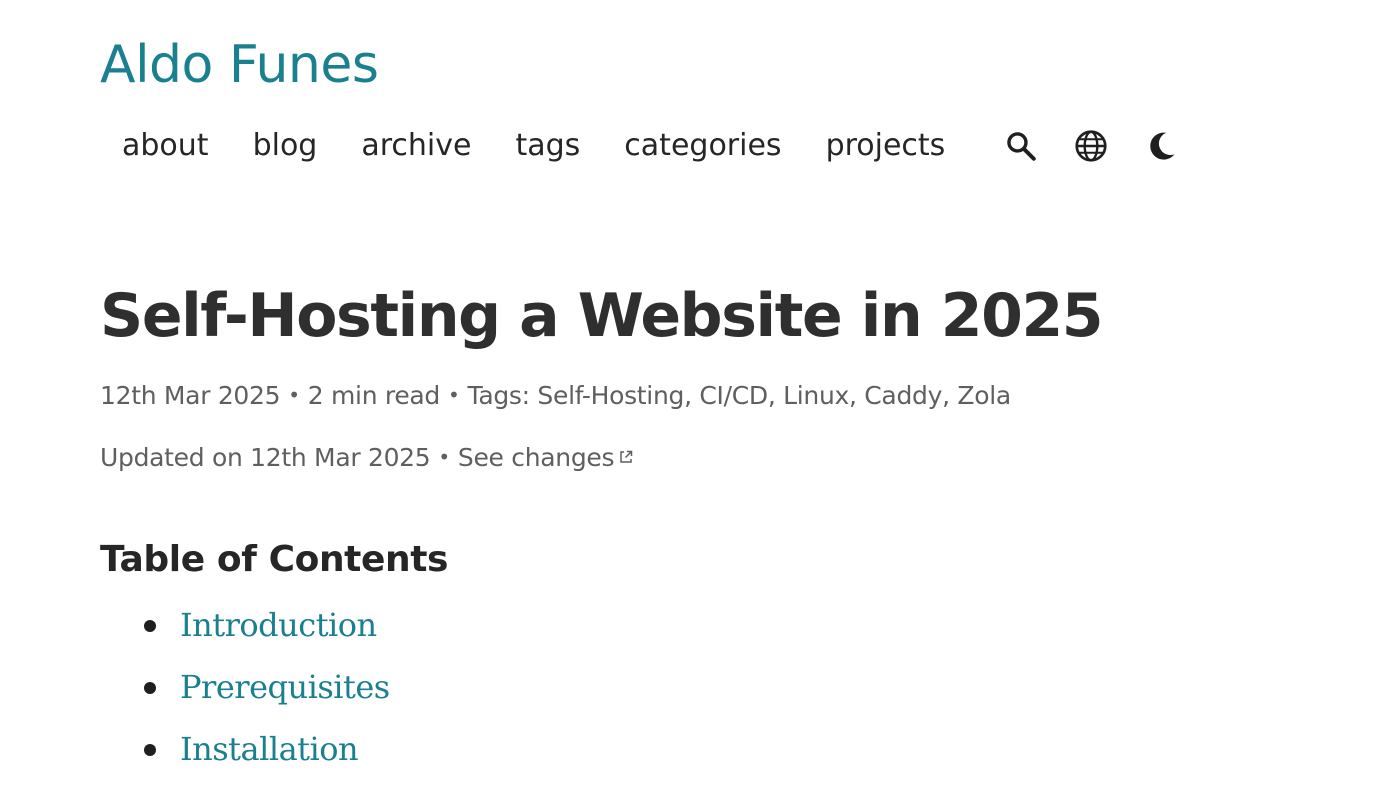  Describe the element at coordinates (265, 457) in the screenshot. I see `updated-text: Updated on 12th Mar 2025` at that location.